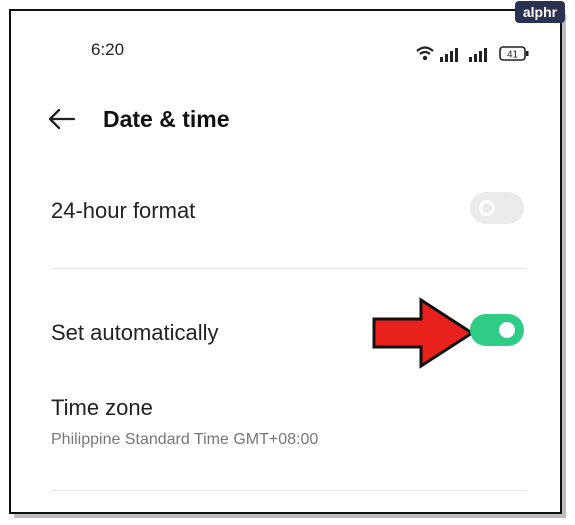 The image size is (575, 525). I want to click on setting-24-hour-format-label: 24-hour format, so click(123, 210).